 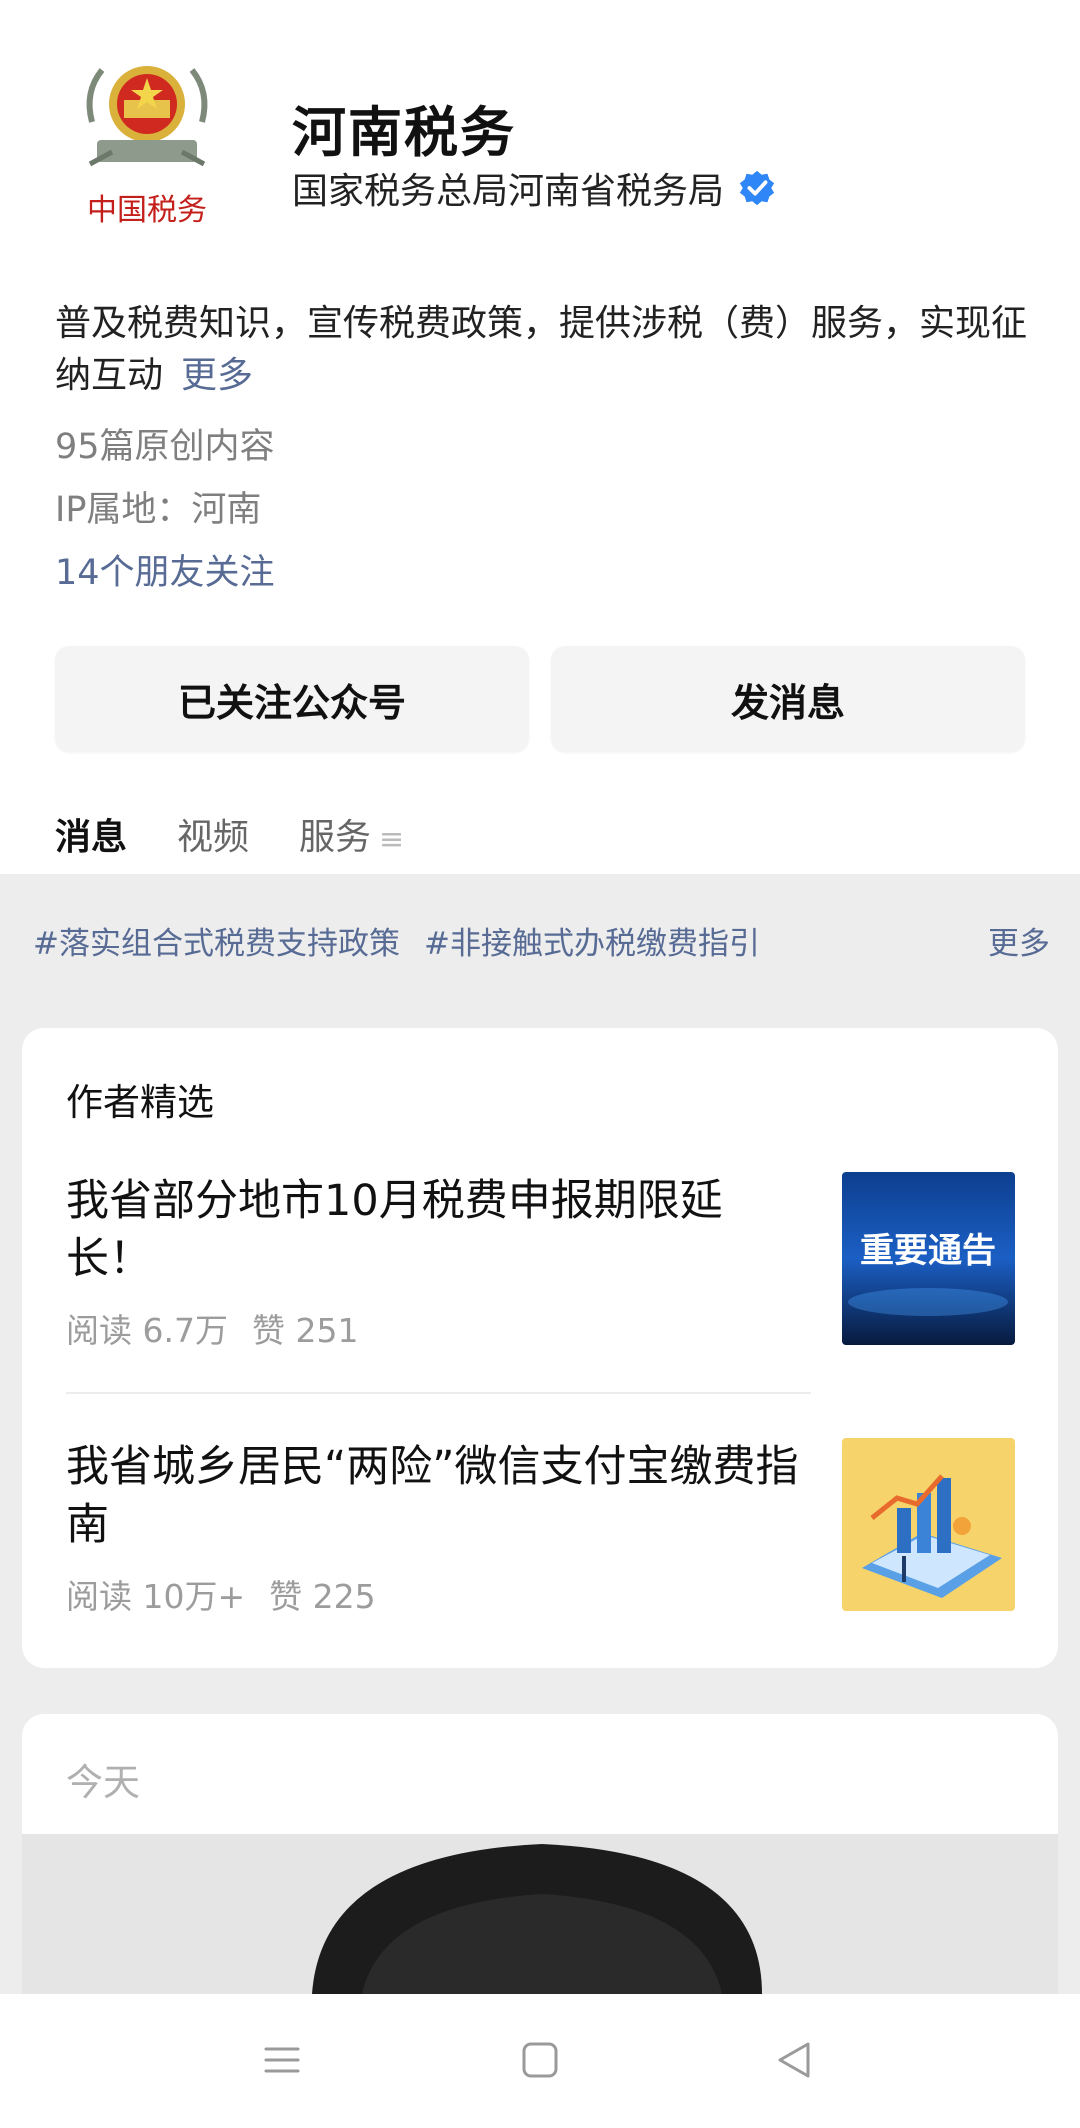 What do you see at coordinates (438, 1393) in the screenshot?
I see `divider` at bounding box center [438, 1393].